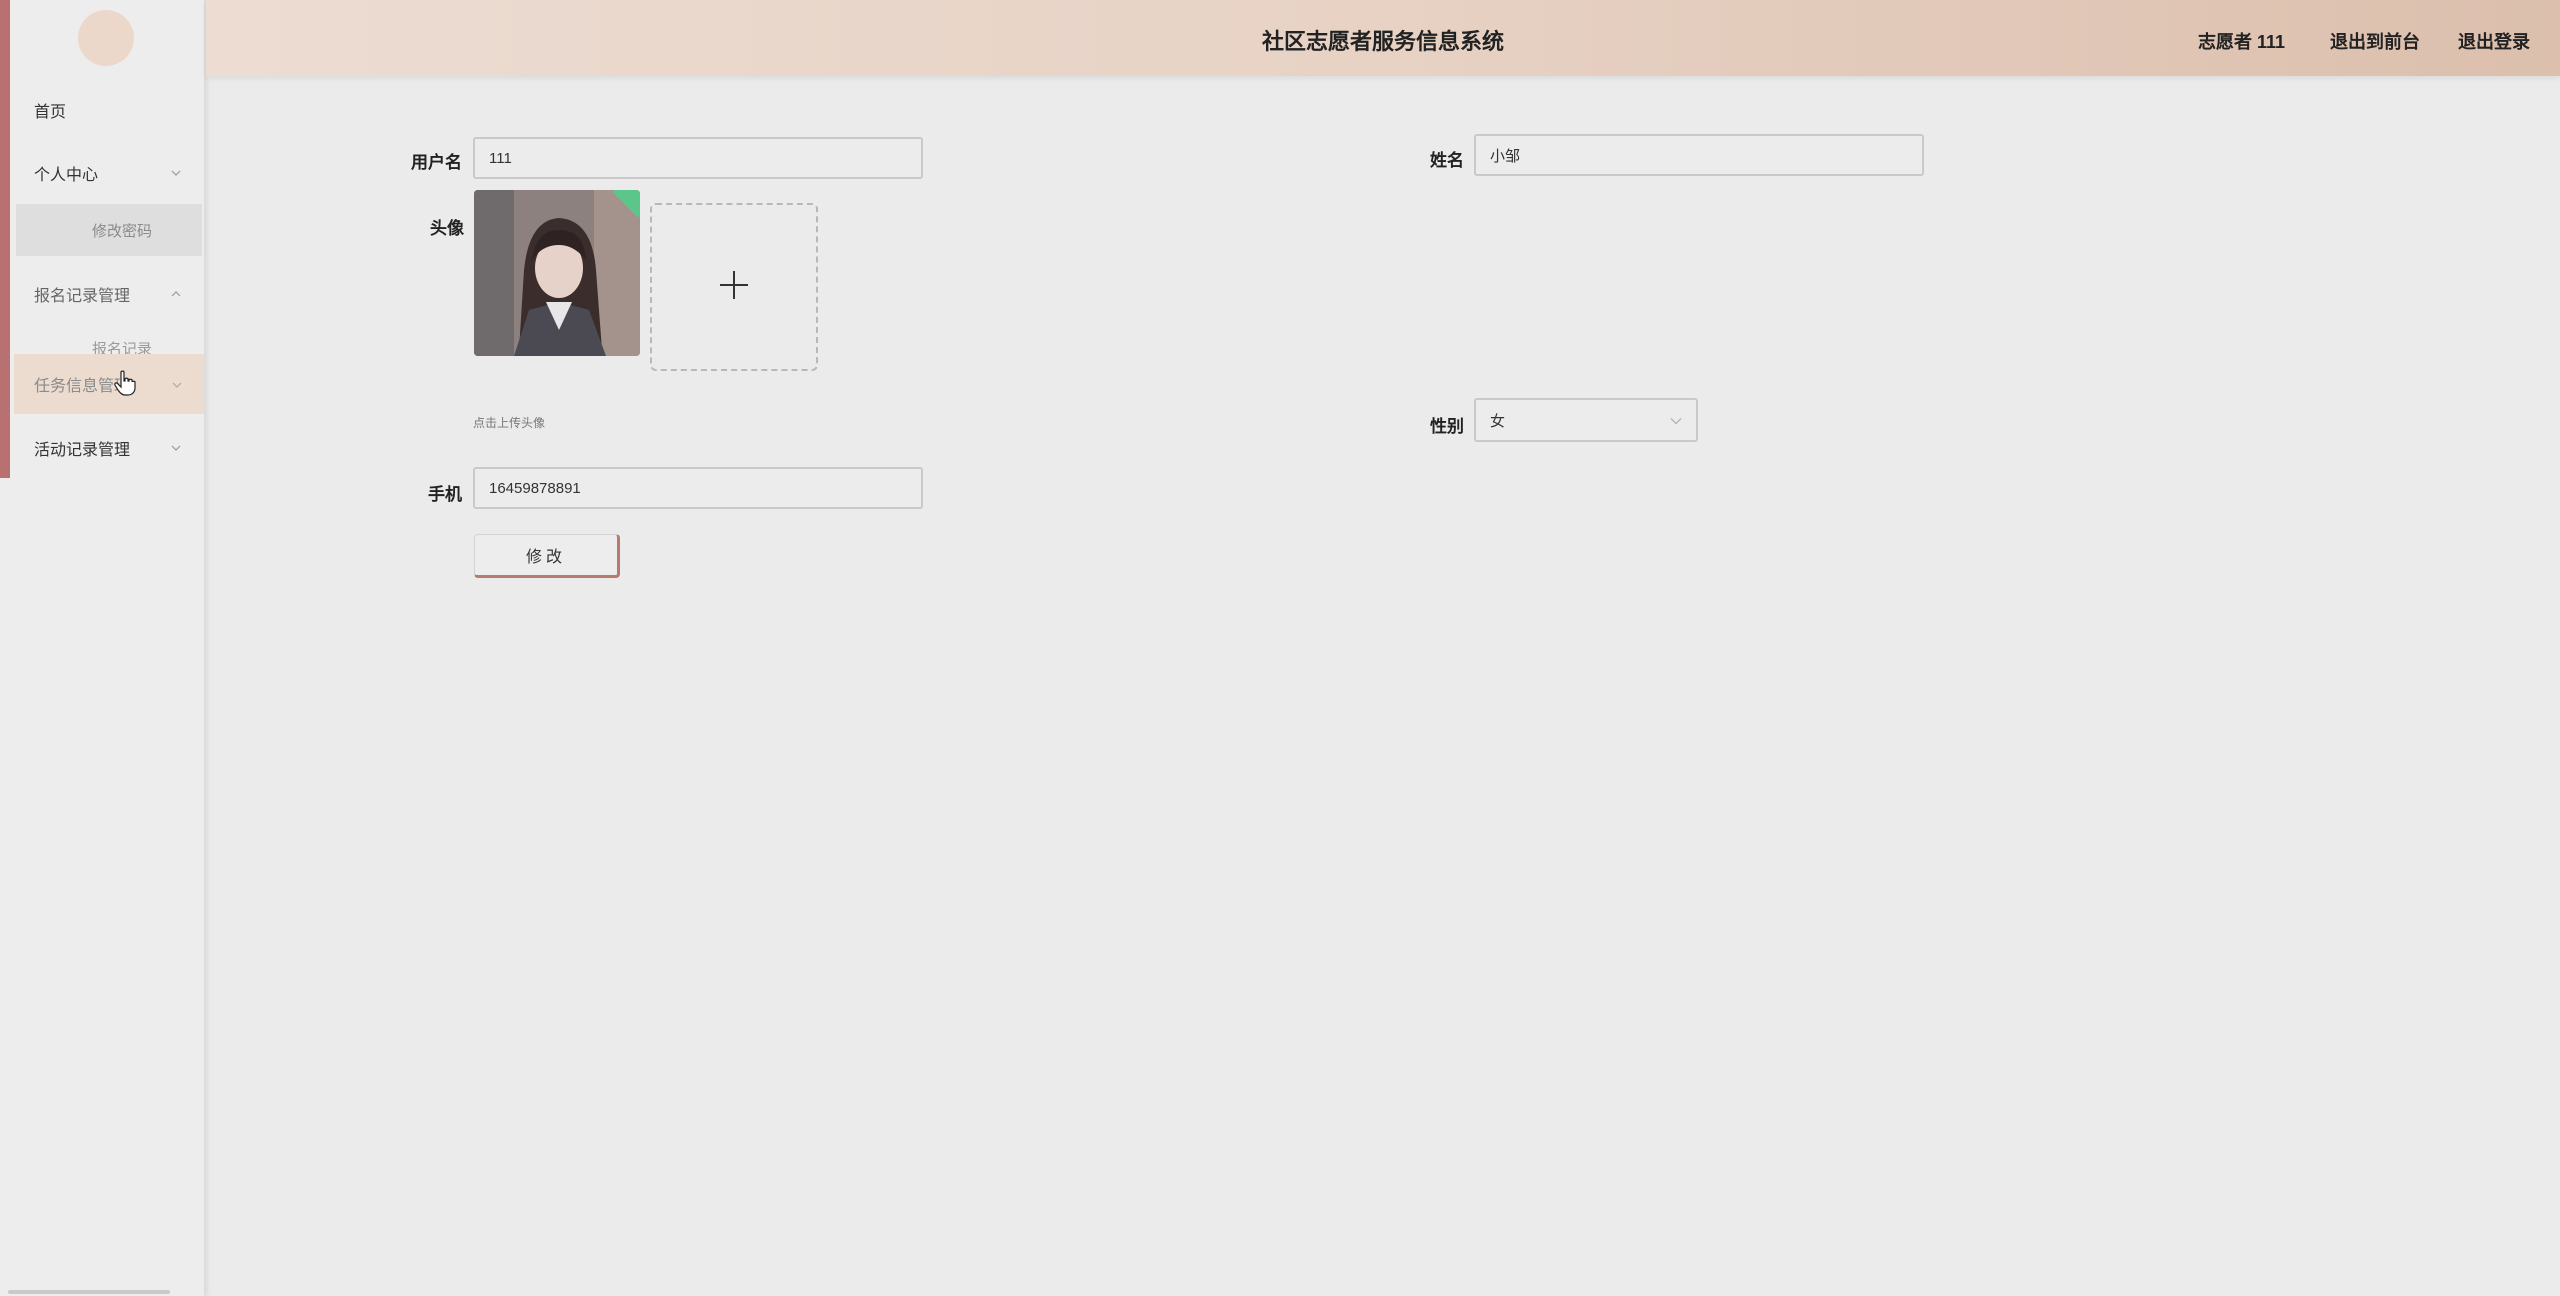 The width and height of the screenshot is (2560, 1296). I want to click on sidebar-item-label: 活动记录管理, so click(82, 450).